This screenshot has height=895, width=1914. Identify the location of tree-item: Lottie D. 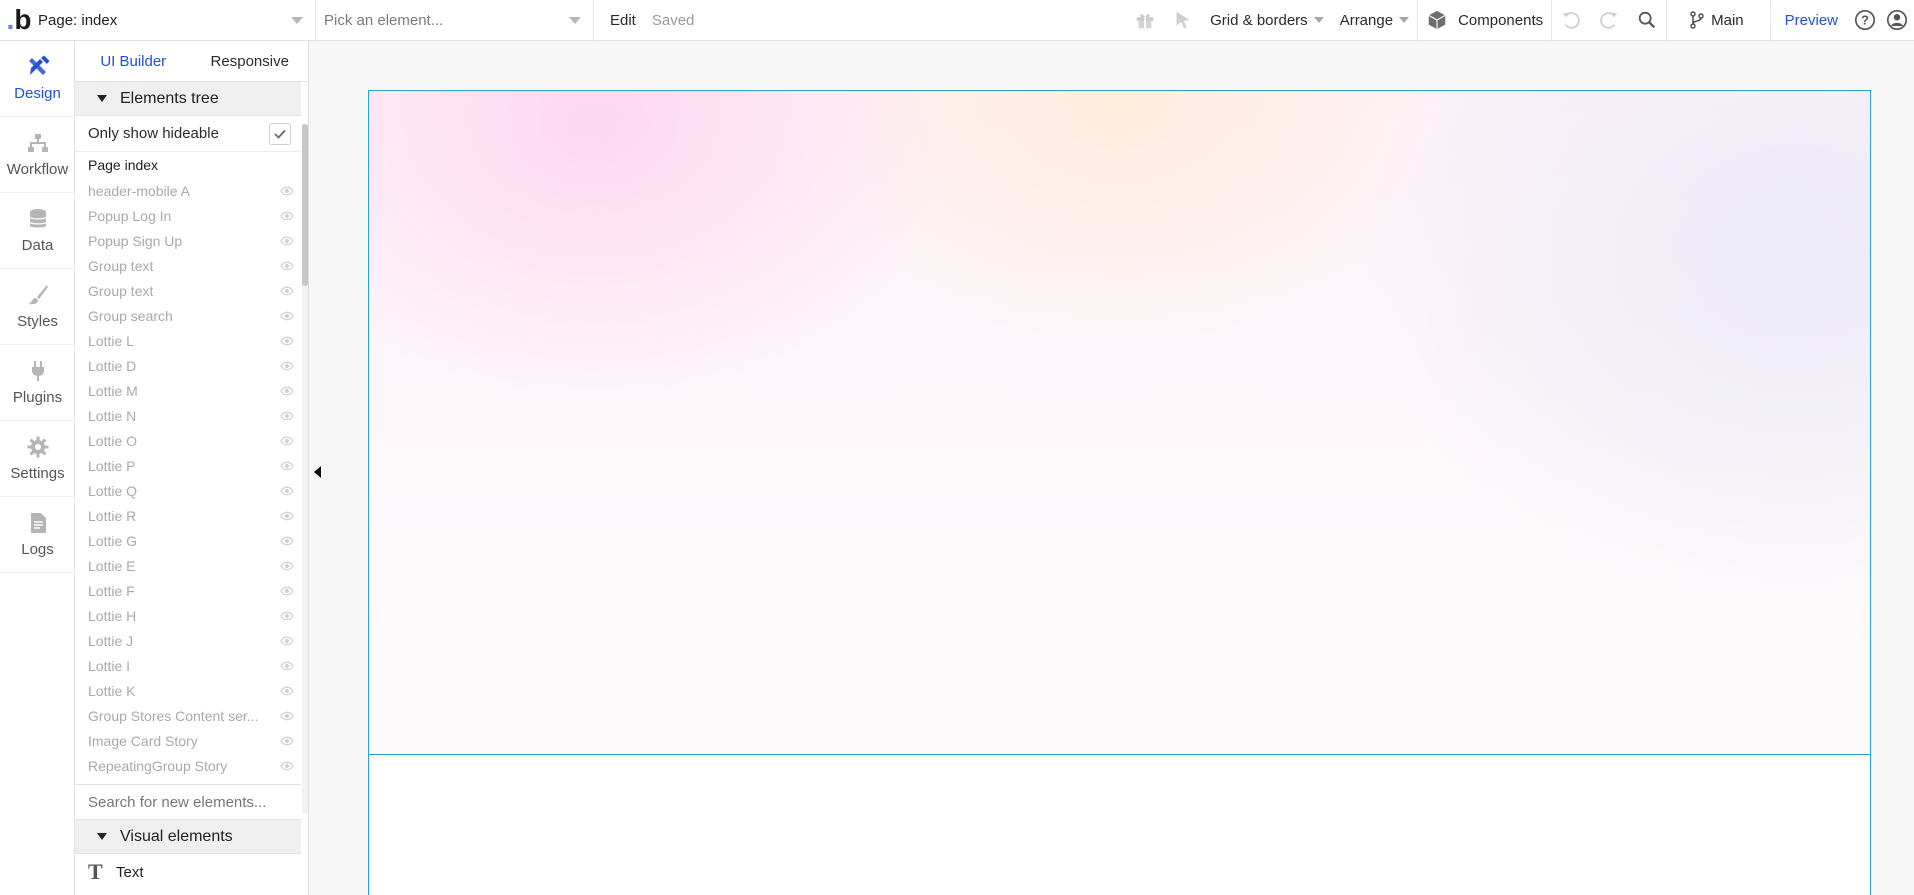
(188, 365).